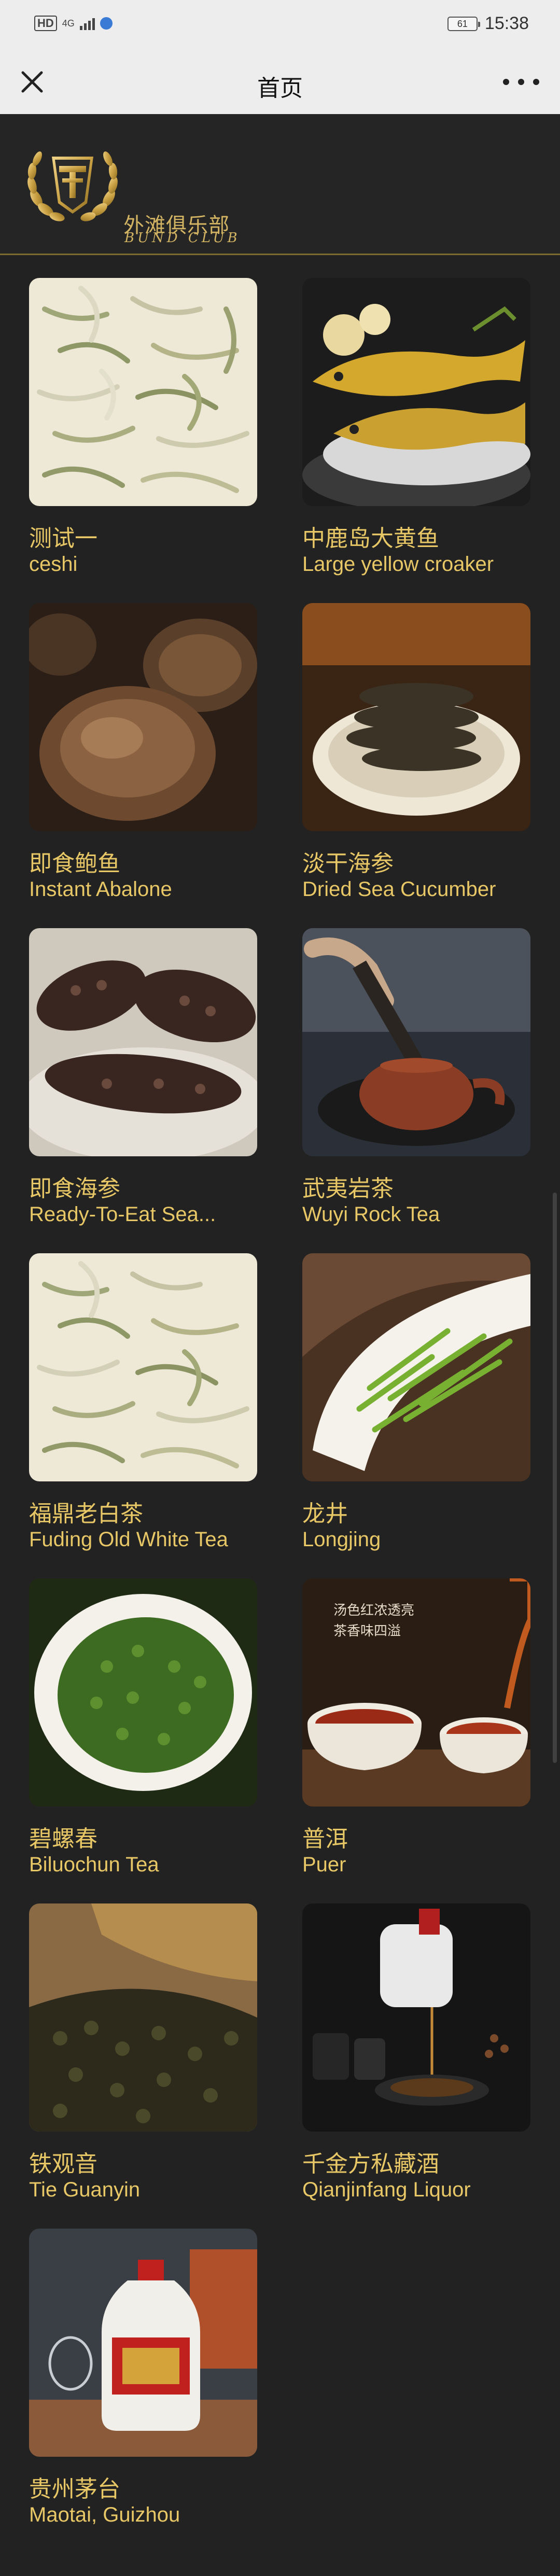 The height and width of the screenshot is (2576, 560). I want to click on title-bar: 首页, so click(280, 82).